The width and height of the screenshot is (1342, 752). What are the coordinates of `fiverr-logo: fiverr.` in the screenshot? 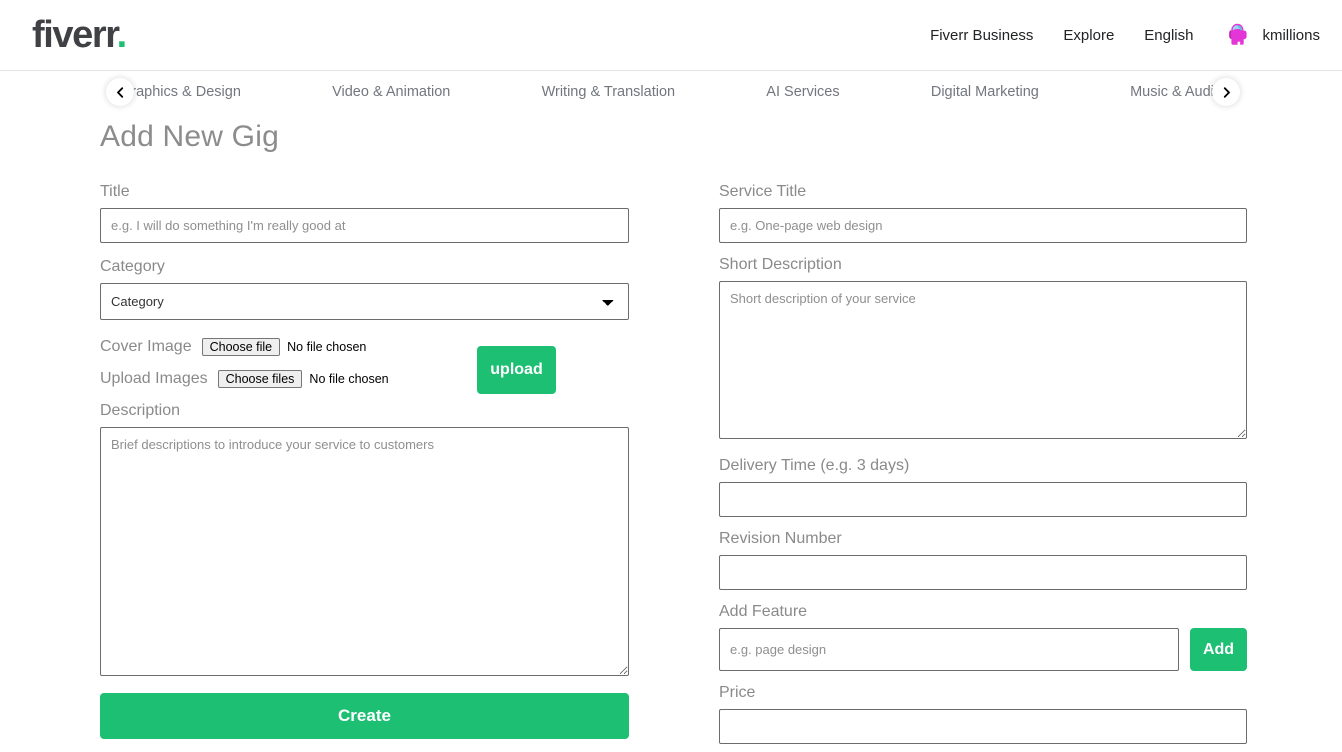 It's located at (80, 35).